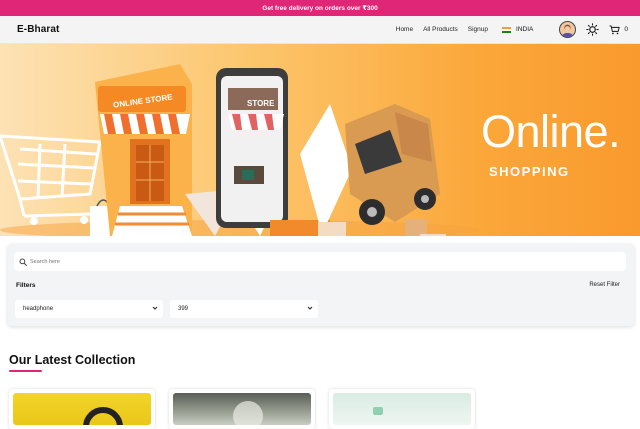 The width and height of the screenshot is (640, 429). I want to click on hero-title: Online., so click(551, 131).